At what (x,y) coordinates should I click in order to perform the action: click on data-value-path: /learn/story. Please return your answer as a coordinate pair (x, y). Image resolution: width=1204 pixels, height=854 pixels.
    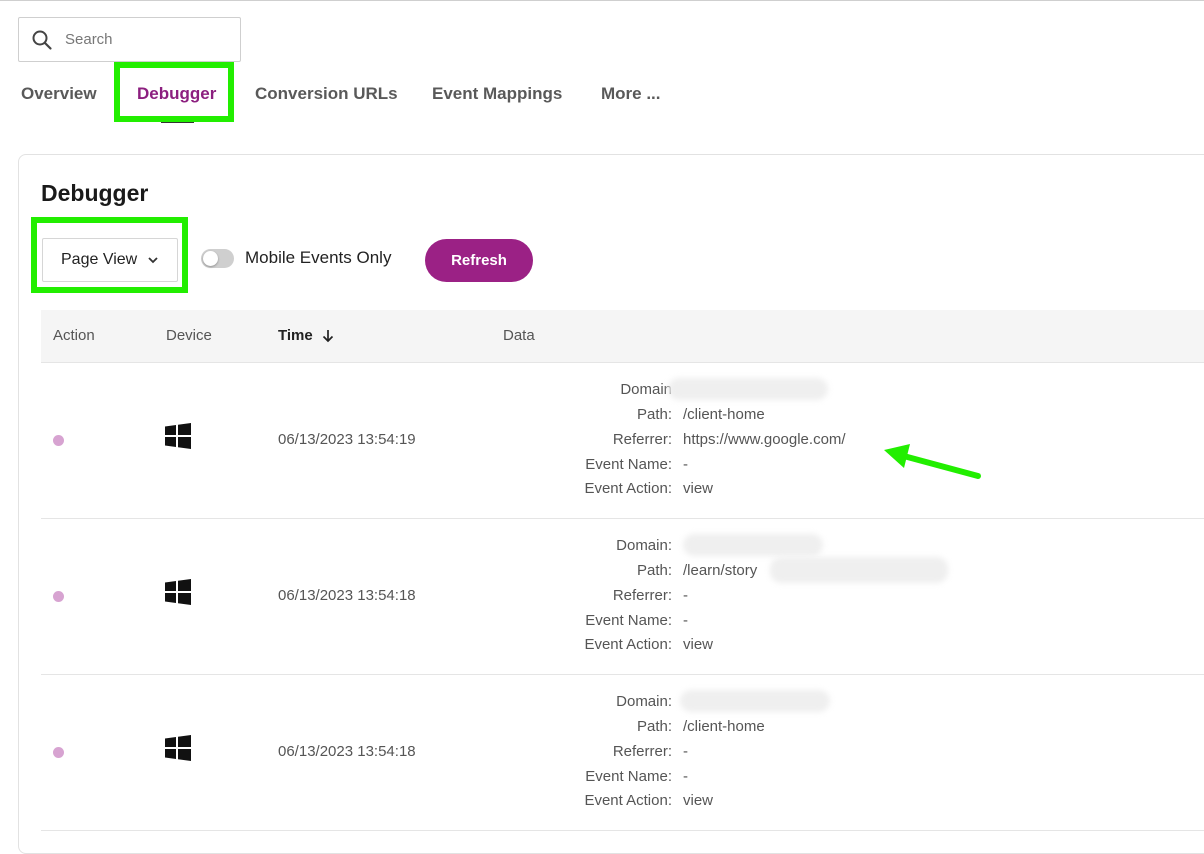
    Looking at the image, I should click on (720, 570).